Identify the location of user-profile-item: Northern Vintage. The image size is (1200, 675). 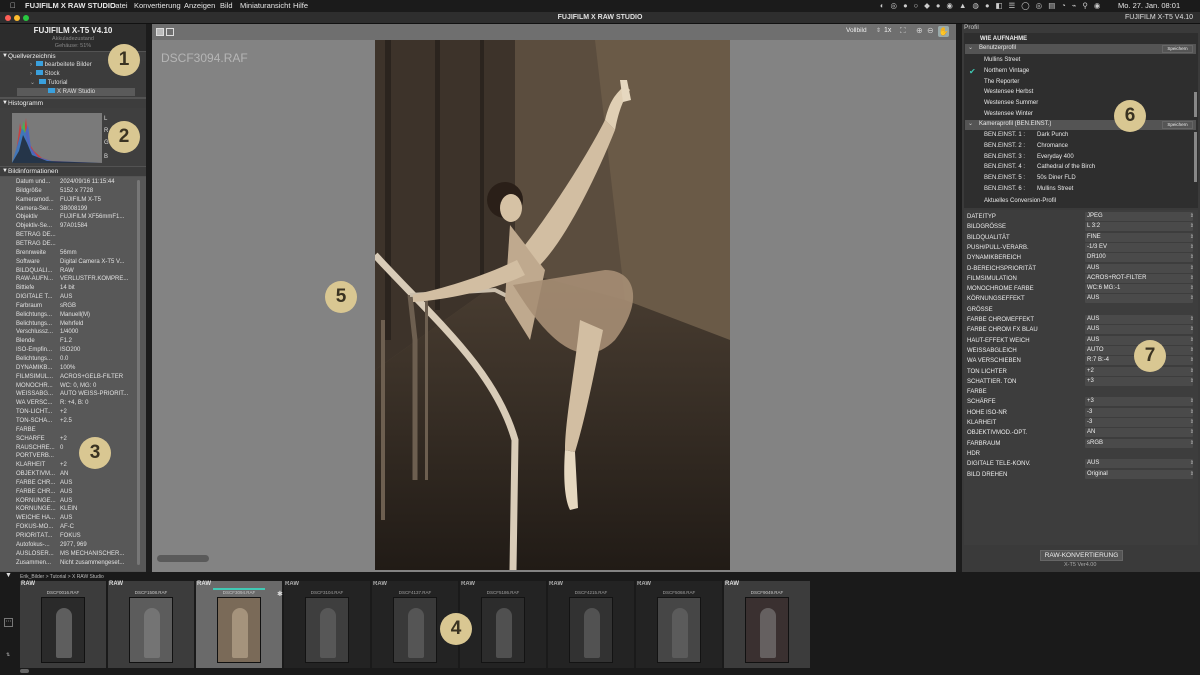
(1006, 71).